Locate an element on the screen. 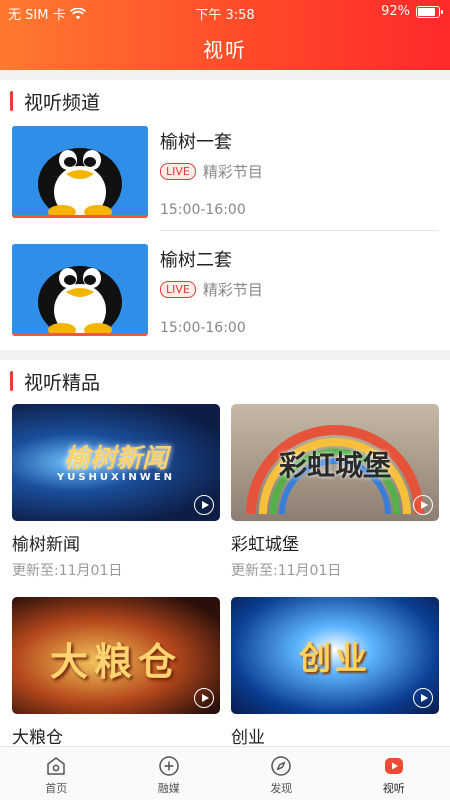 The width and height of the screenshot is (450, 800). program-cover: 创业 is located at coordinates (335, 655).